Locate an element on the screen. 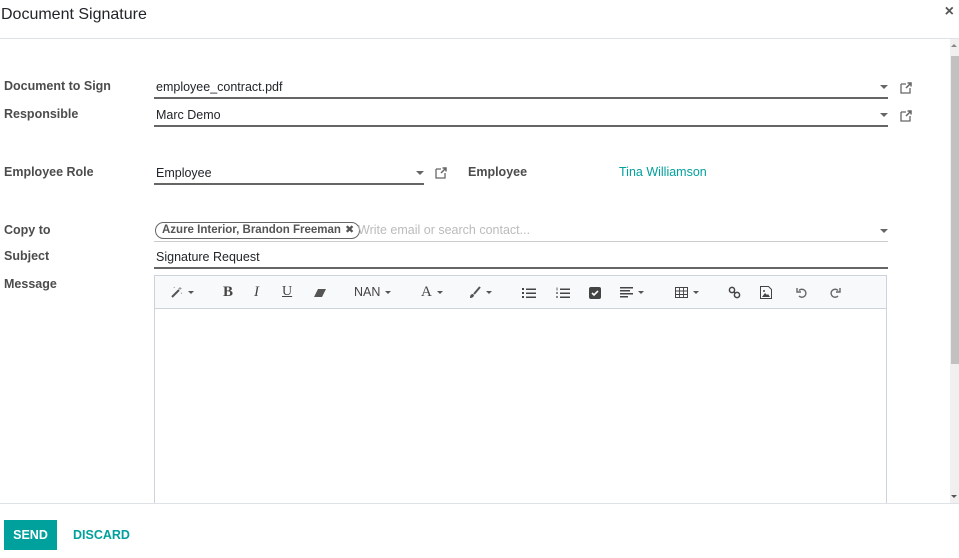 The height and width of the screenshot is (558, 959). align-left-icon is located at coordinates (626, 292).